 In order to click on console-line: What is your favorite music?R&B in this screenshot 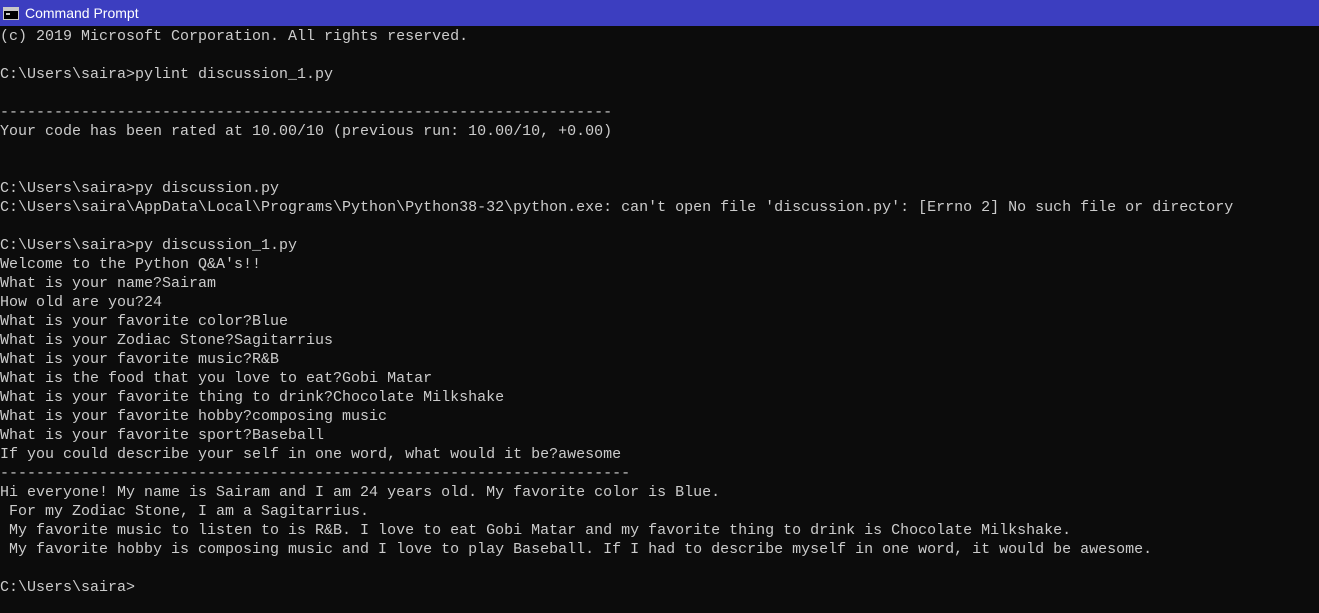, I will do `click(140, 359)`.